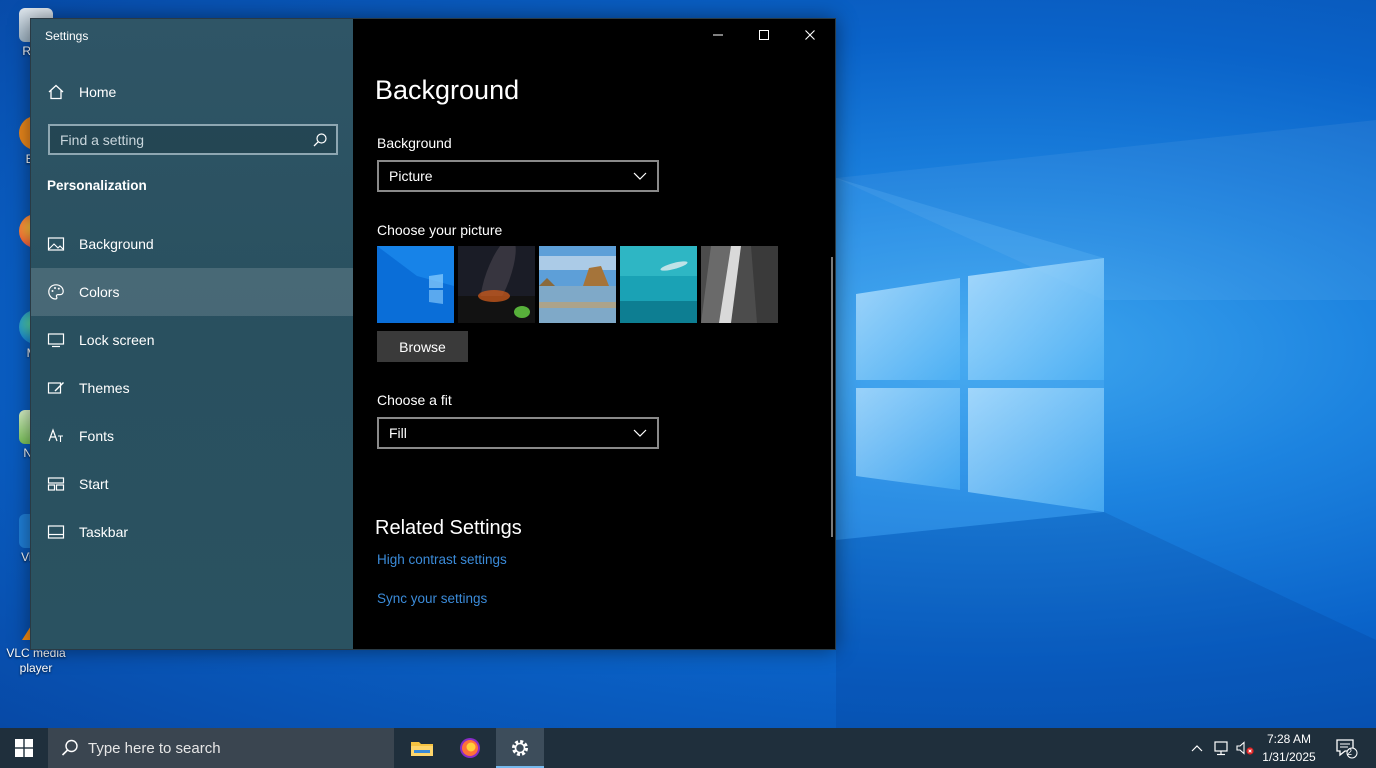  Describe the element at coordinates (1350, 752) in the screenshot. I see `notification-count-badge: 2` at that location.